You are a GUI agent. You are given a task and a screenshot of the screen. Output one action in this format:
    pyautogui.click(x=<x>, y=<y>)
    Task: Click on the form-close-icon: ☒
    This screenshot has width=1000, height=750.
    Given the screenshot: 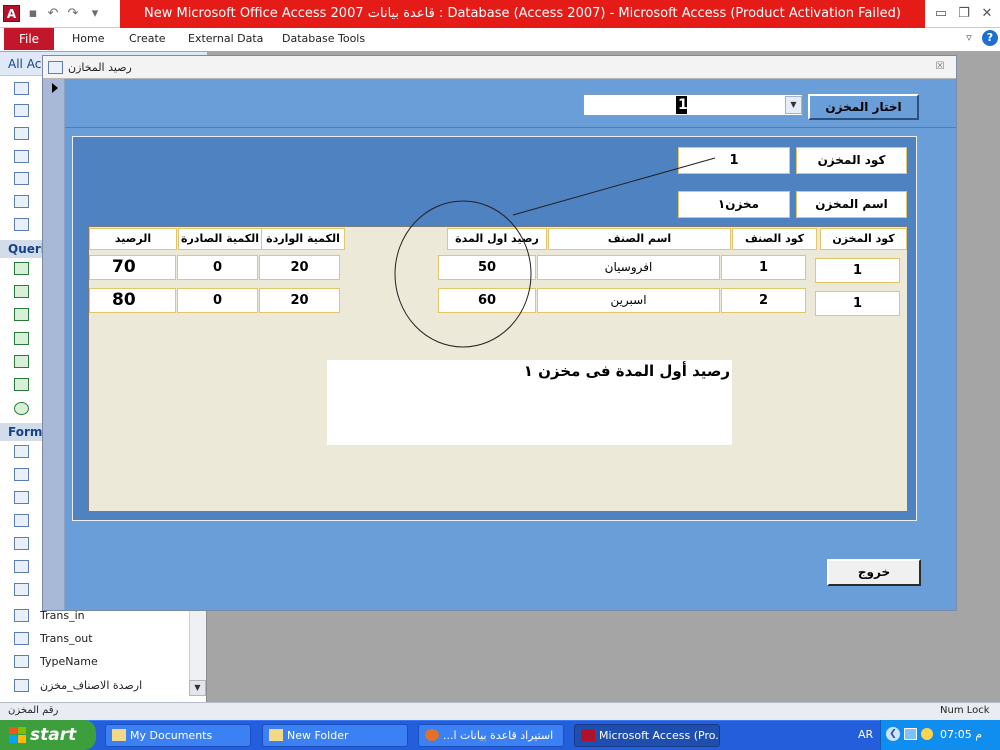 What is the action you would take?
    pyautogui.click(x=940, y=67)
    